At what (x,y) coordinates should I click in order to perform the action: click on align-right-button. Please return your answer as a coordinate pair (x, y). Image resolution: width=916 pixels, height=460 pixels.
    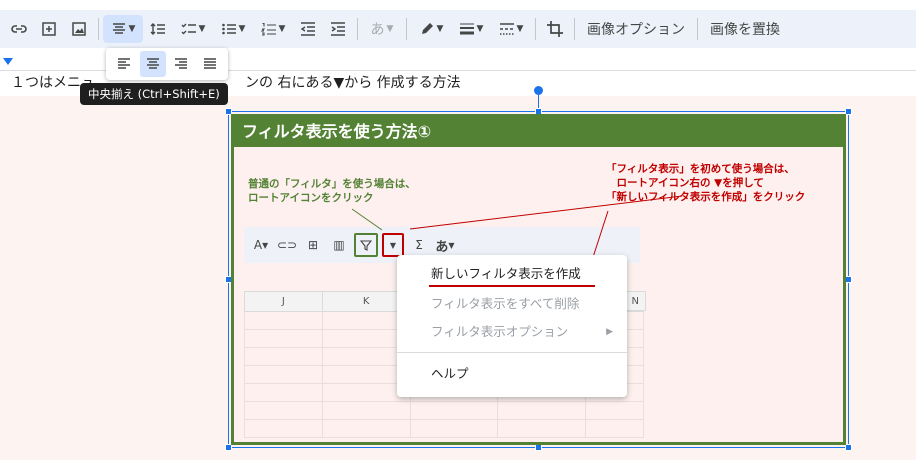
    Looking at the image, I should click on (181, 64).